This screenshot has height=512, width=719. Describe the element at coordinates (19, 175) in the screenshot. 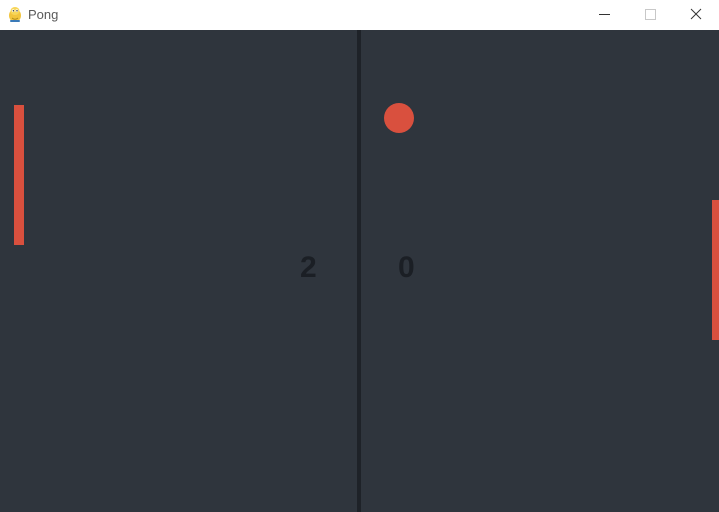

I see `left-paddle` at that location.